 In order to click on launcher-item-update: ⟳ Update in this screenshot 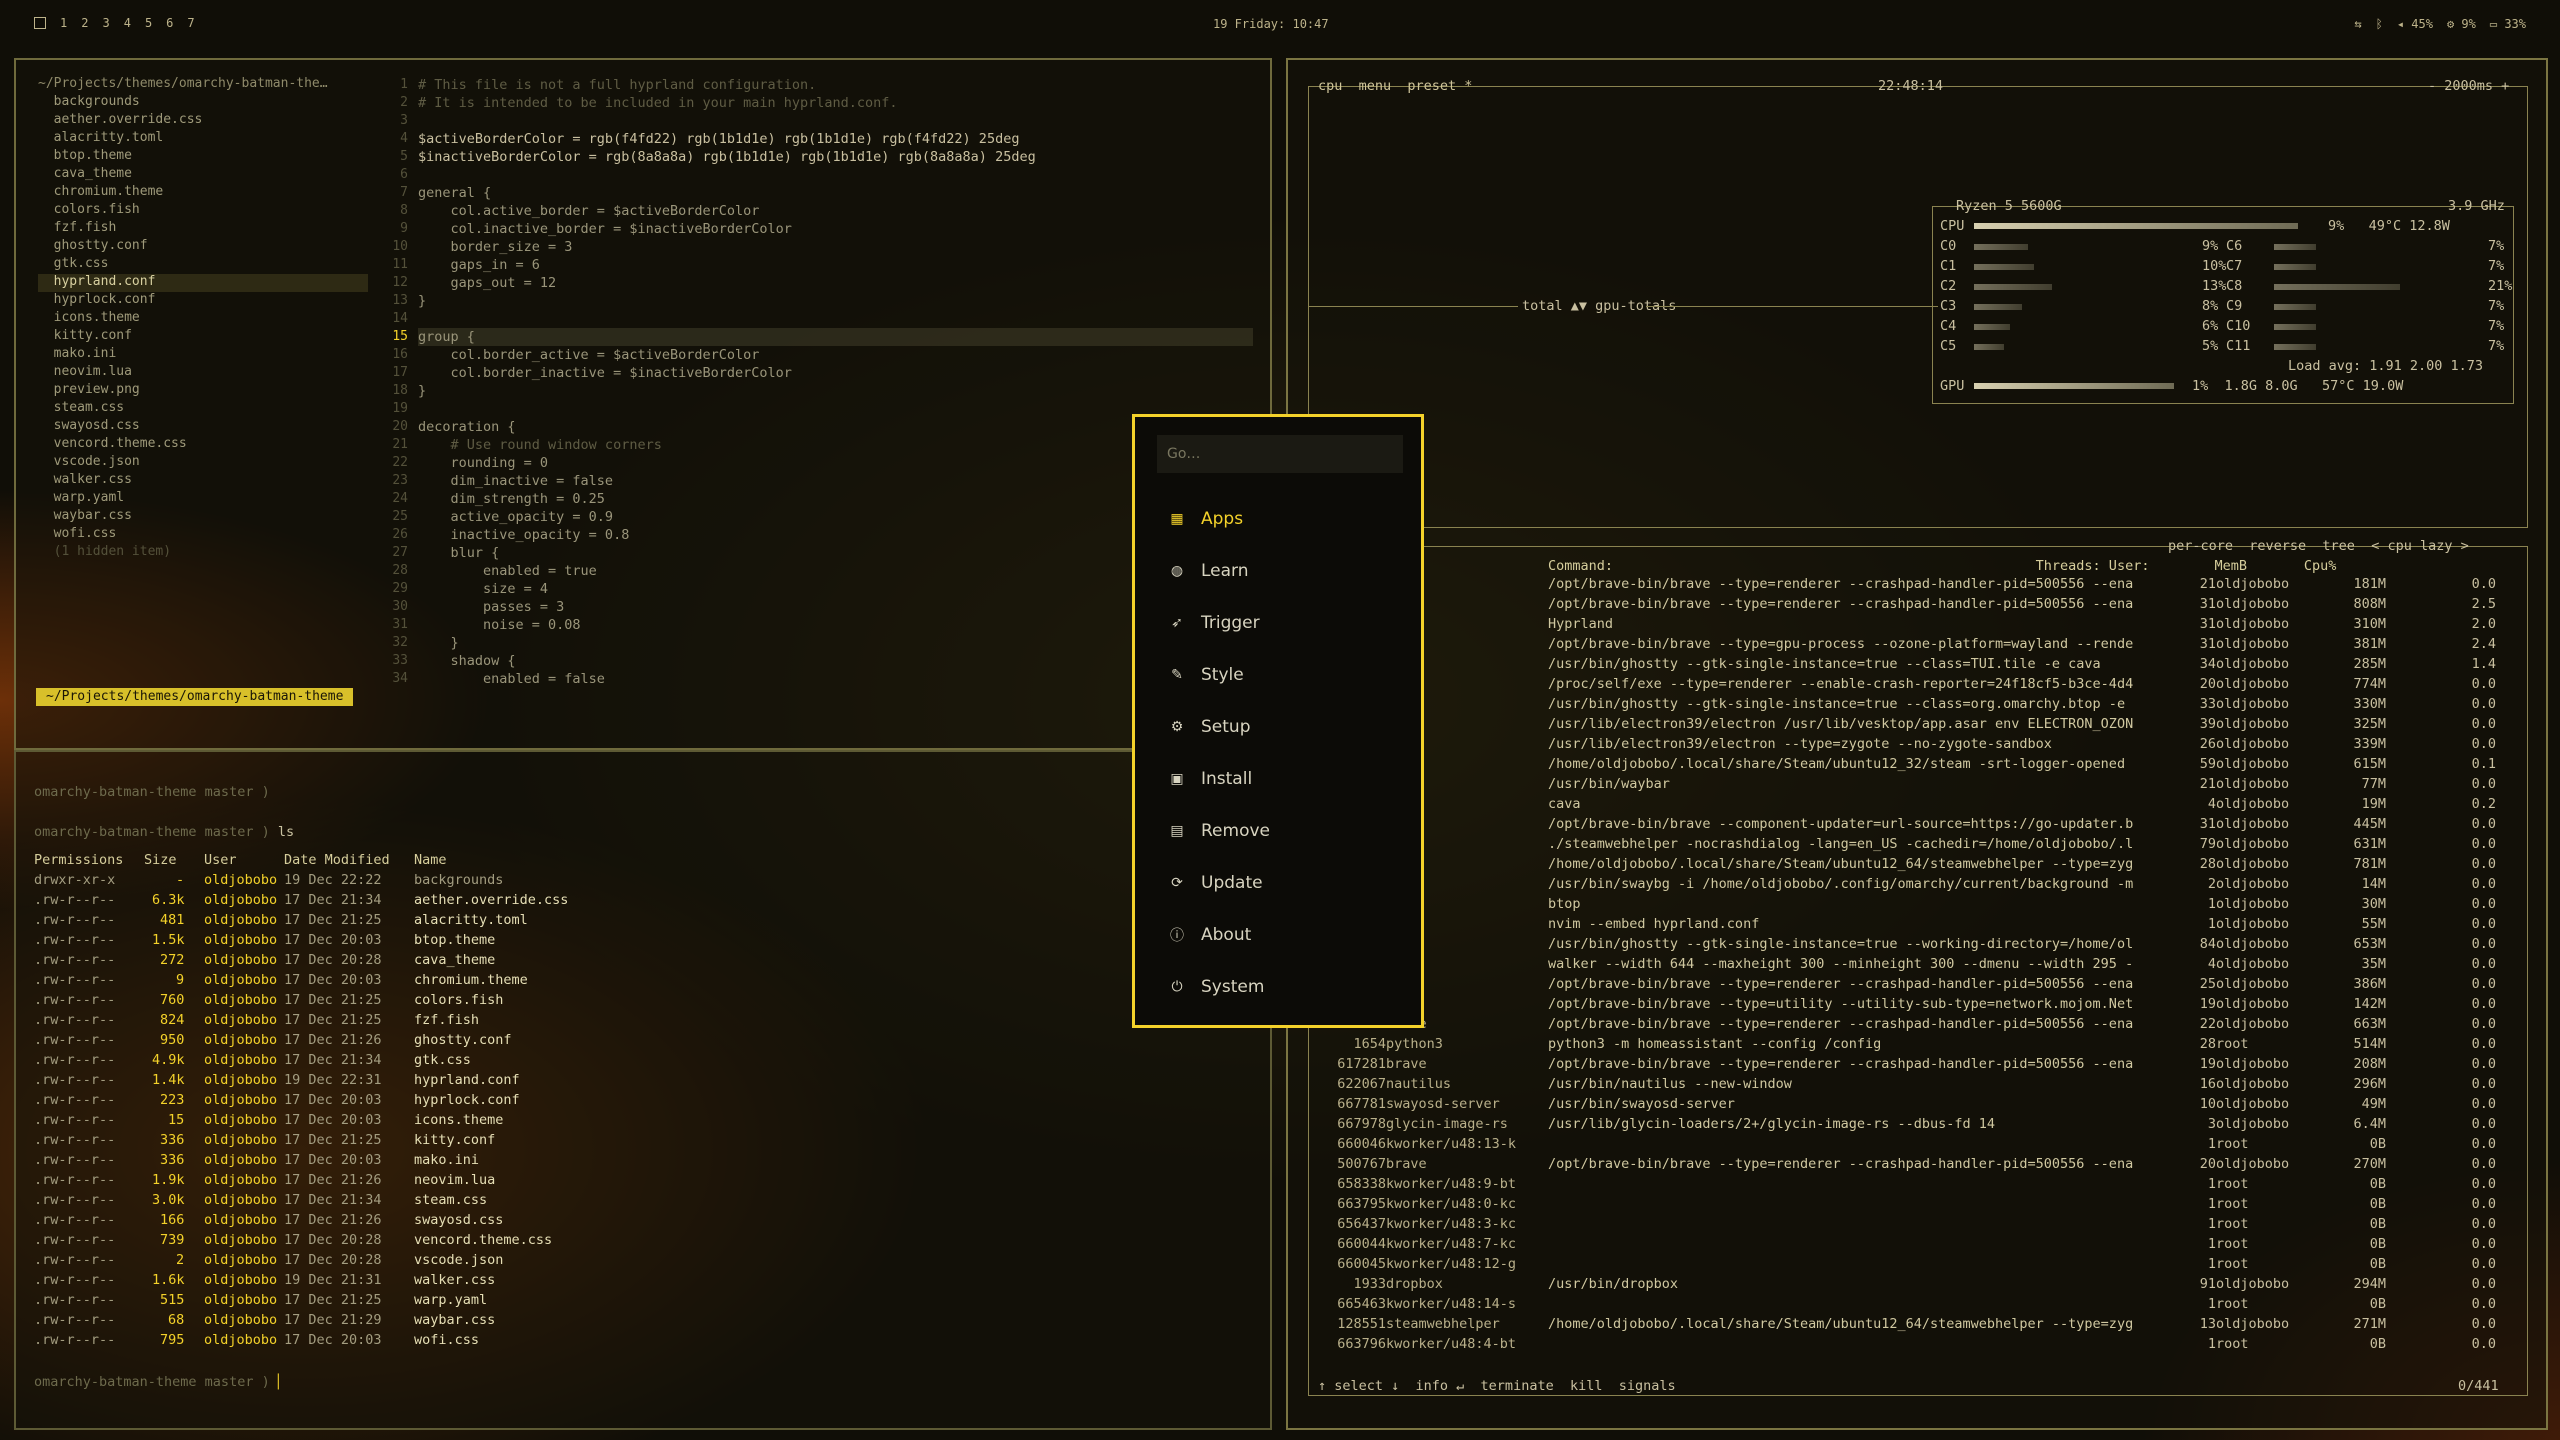, I will do `click(1218, 883)`.